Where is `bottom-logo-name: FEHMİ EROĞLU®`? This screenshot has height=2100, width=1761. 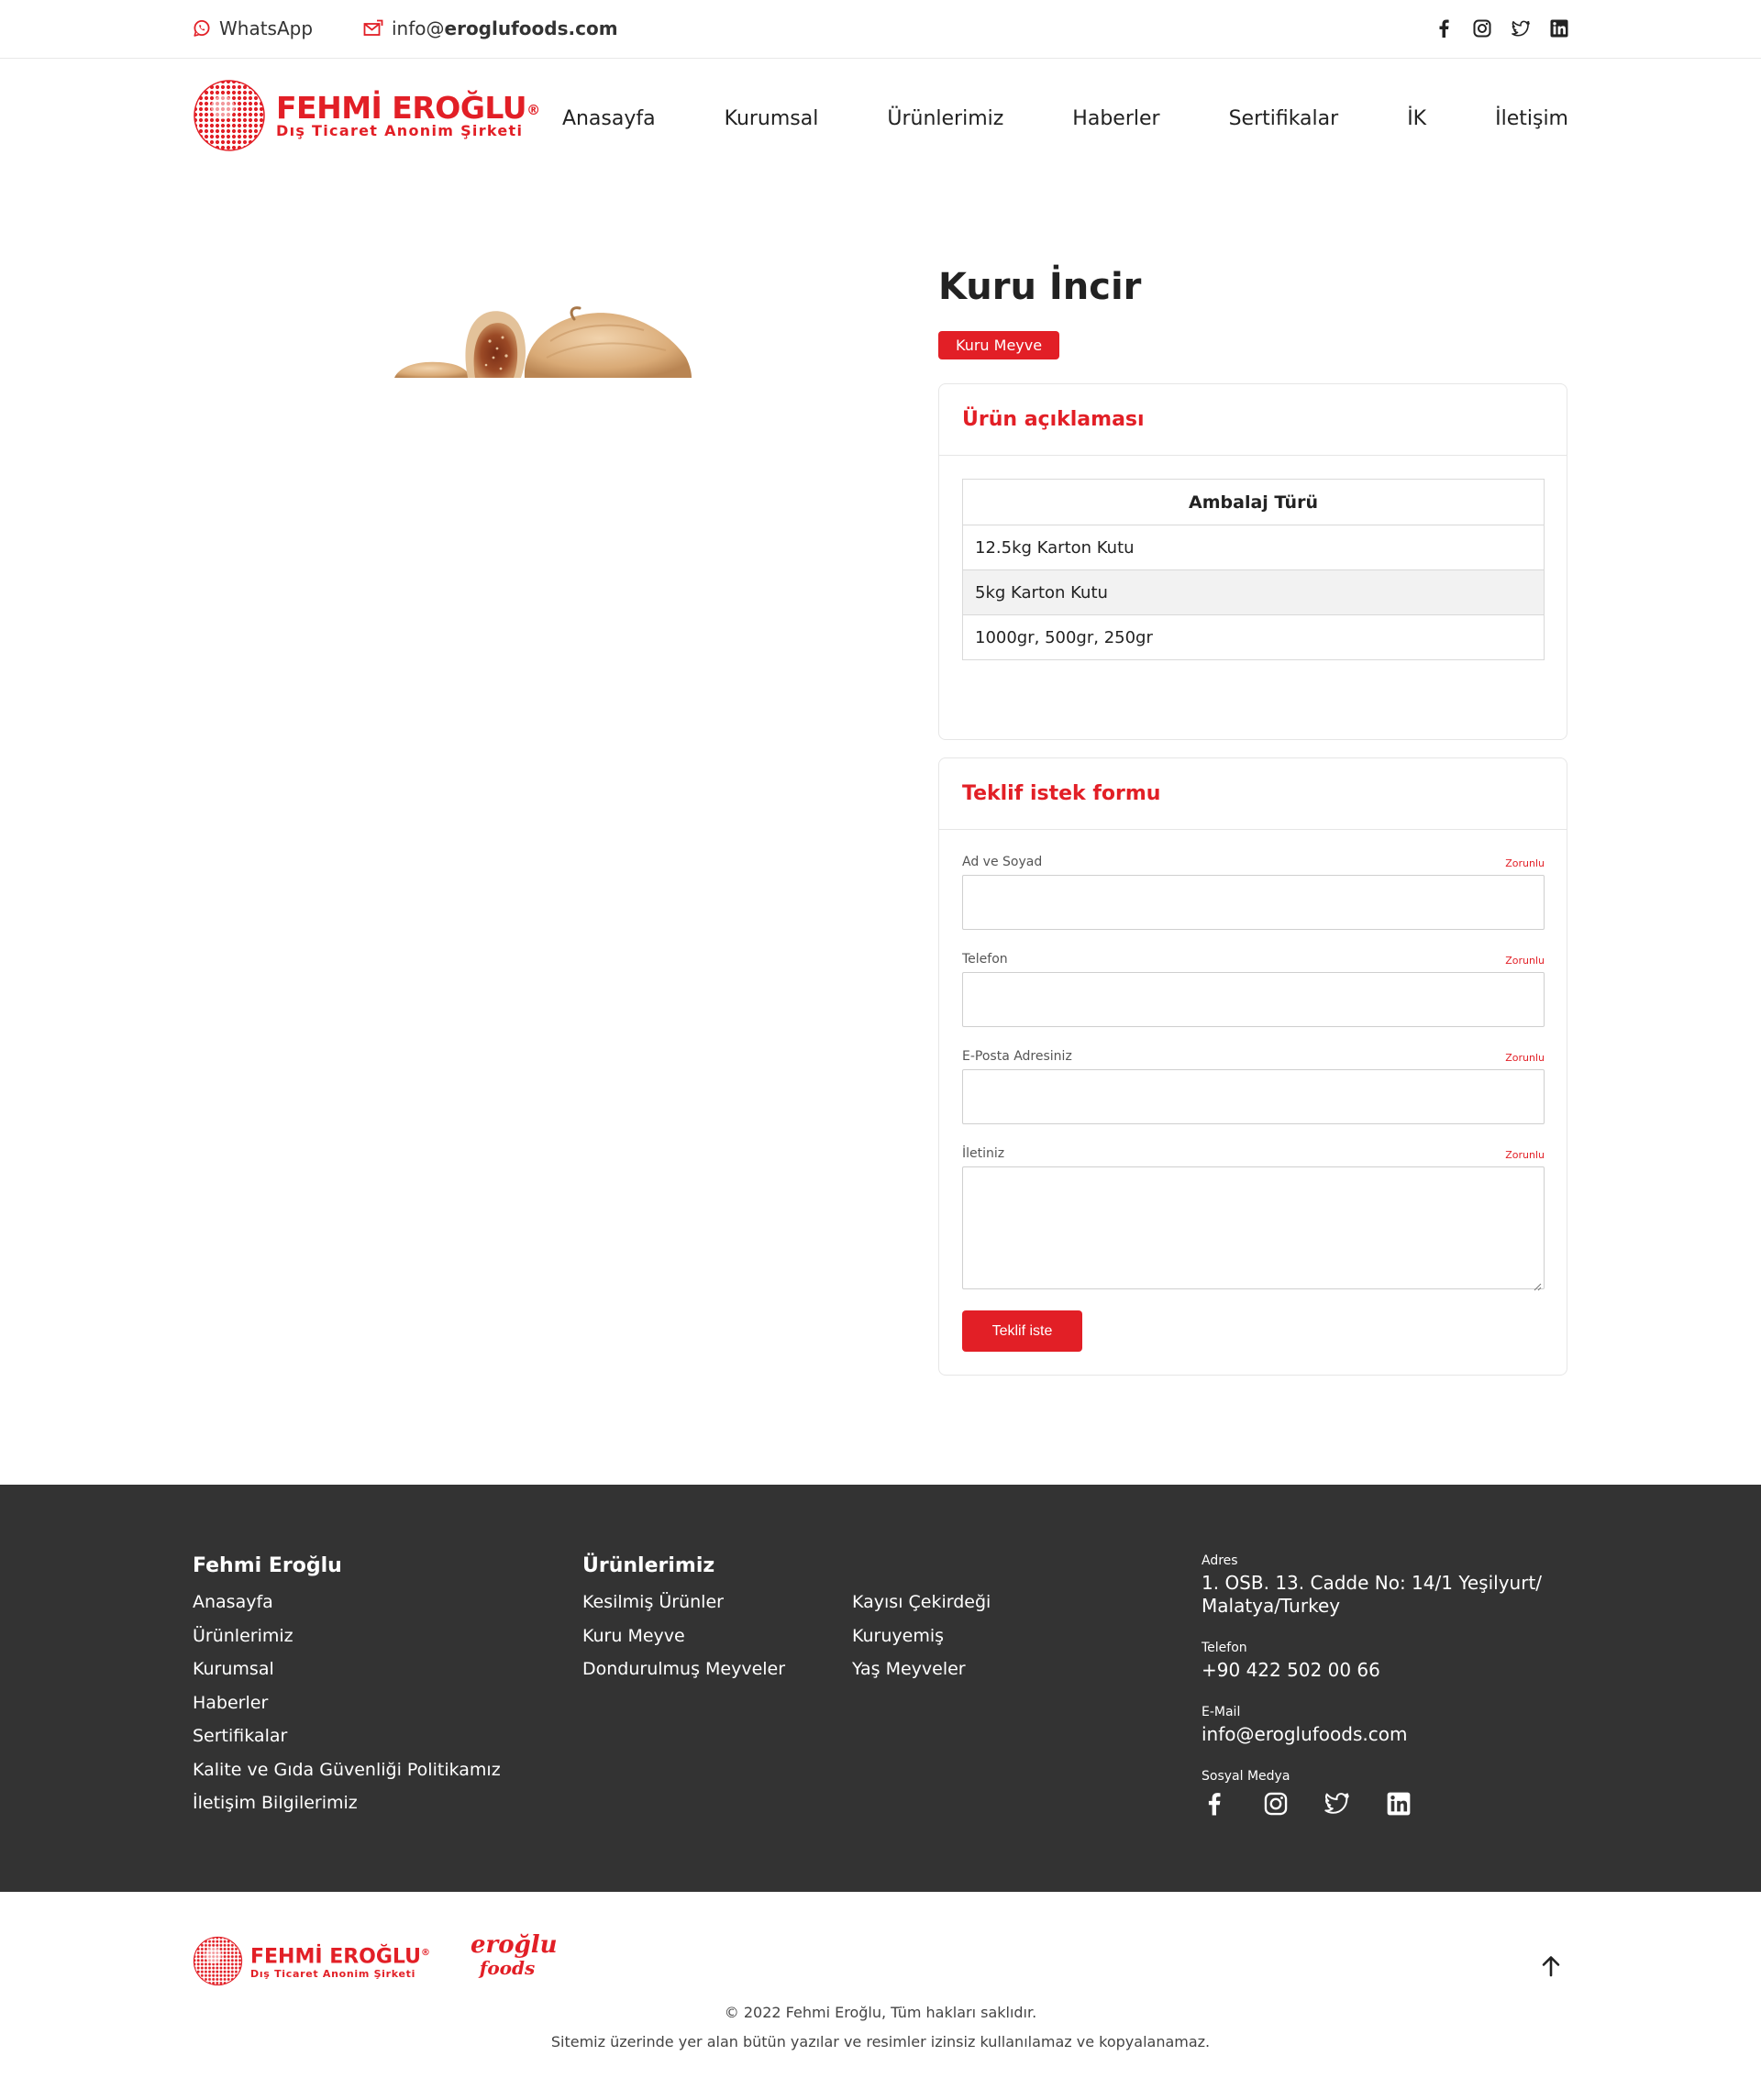
bottom-logo-name: FEHMİ EROĞLU® is located at coordinates (340, 1957).